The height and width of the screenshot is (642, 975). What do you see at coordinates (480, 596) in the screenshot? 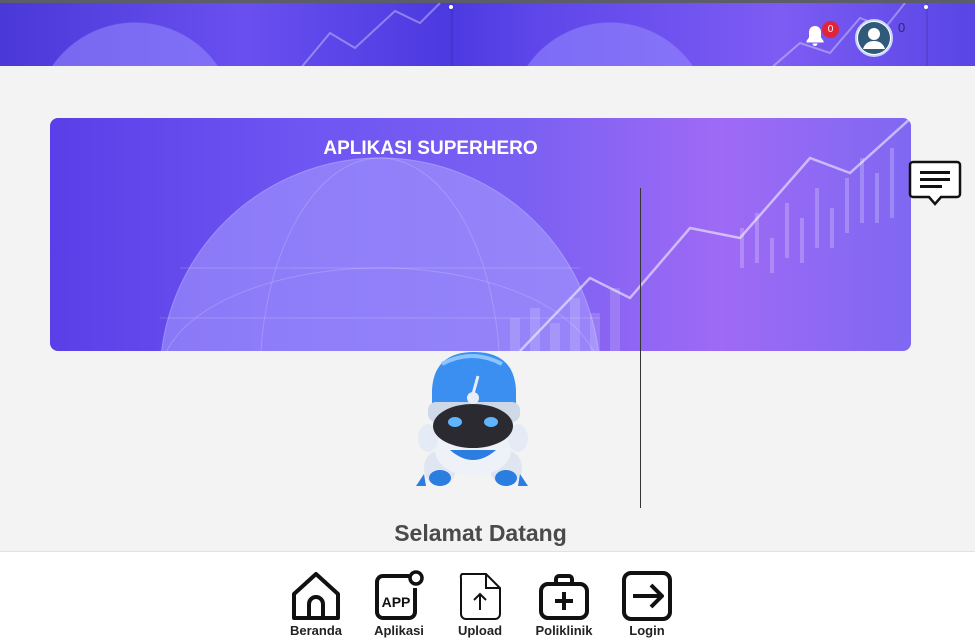
I see `upload-icon` at bounding box center [480, 596].